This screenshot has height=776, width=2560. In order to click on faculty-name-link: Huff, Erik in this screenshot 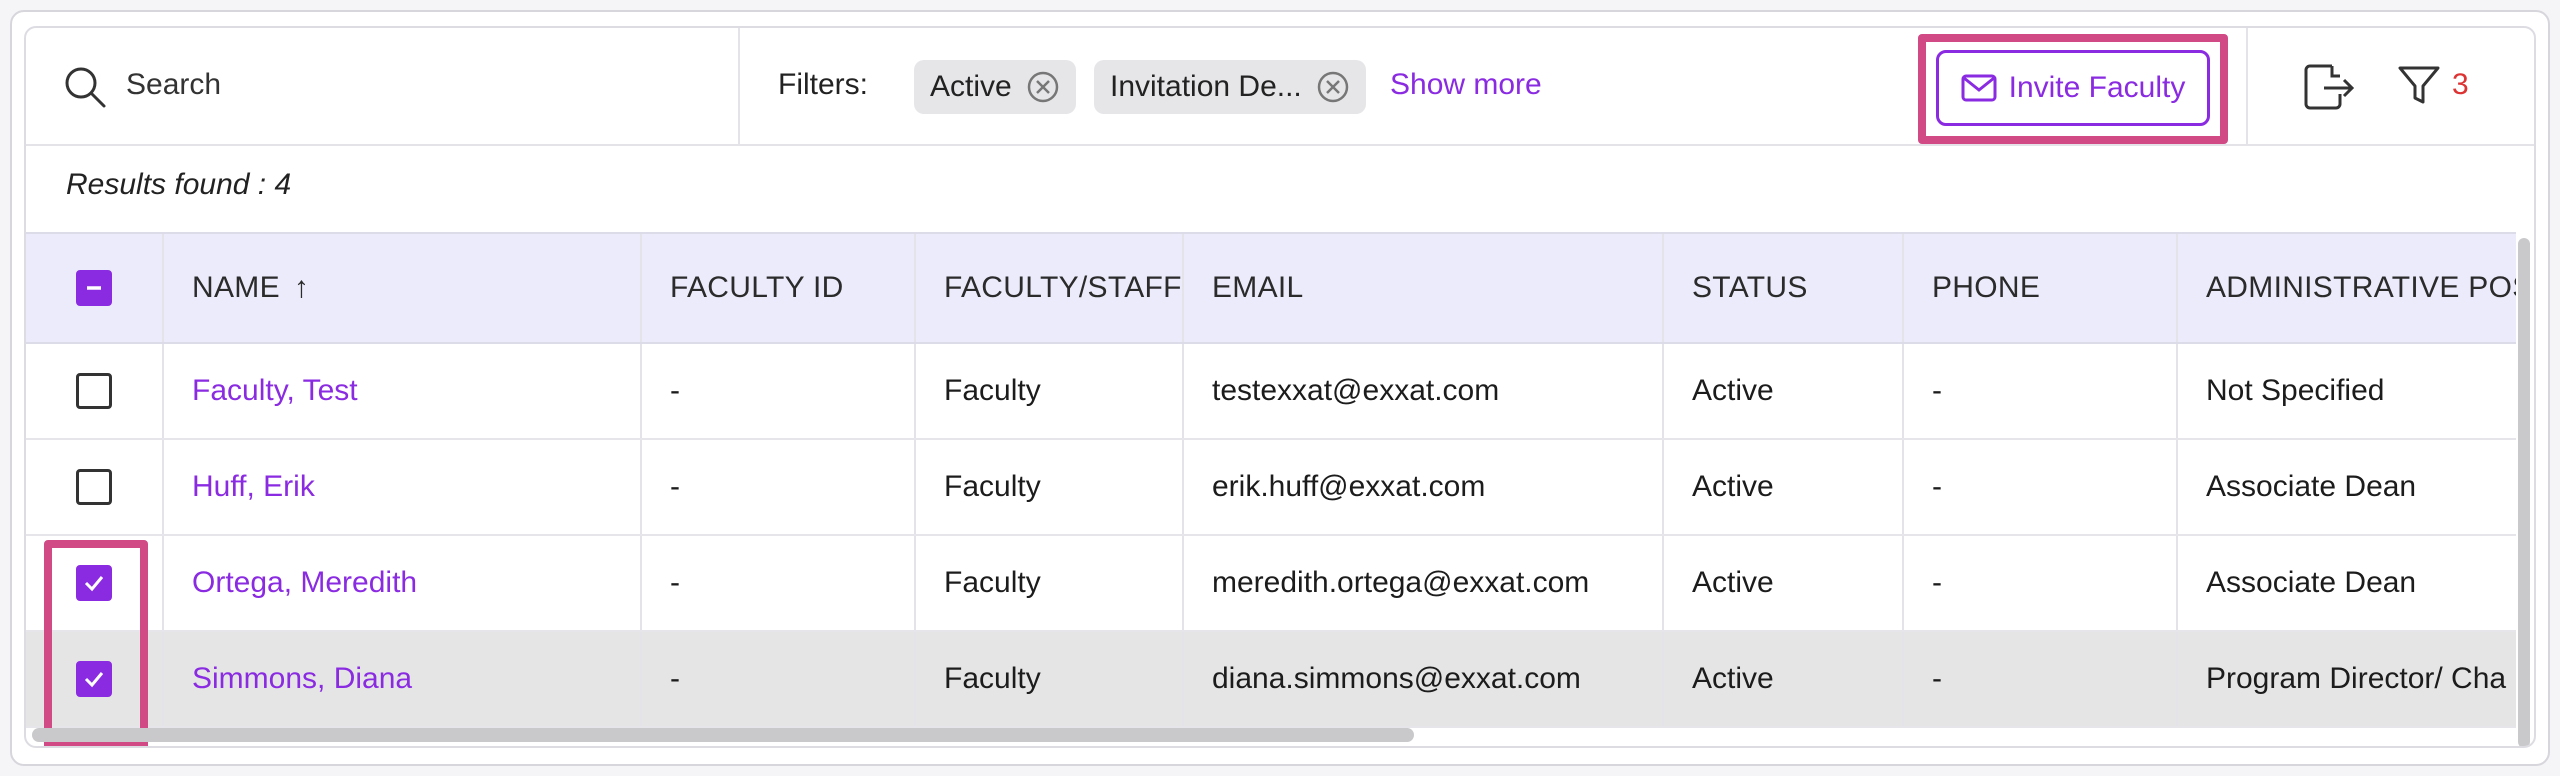, I will do `click(412, 487)`.